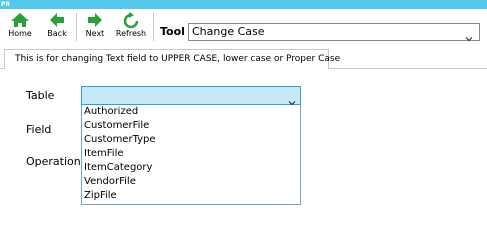  What do you see at coordinates (6, 4) in the screenshot?
I see `app-icon: PR` at bounding box center [6, 4].